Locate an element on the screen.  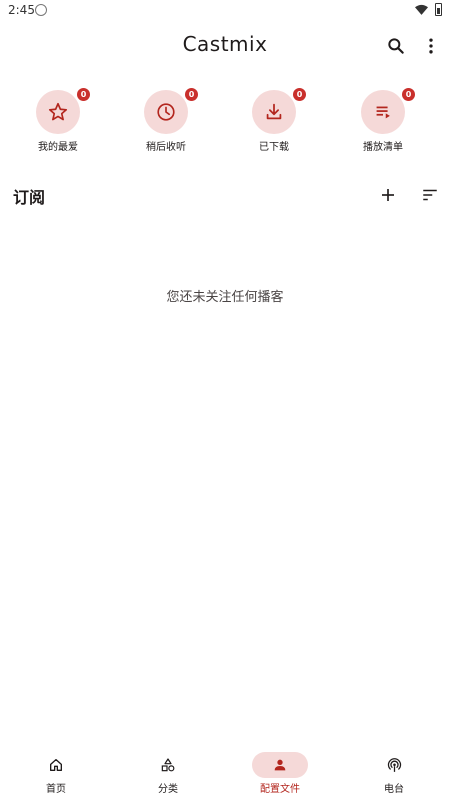
search-button is located at coordinates (396, 46).